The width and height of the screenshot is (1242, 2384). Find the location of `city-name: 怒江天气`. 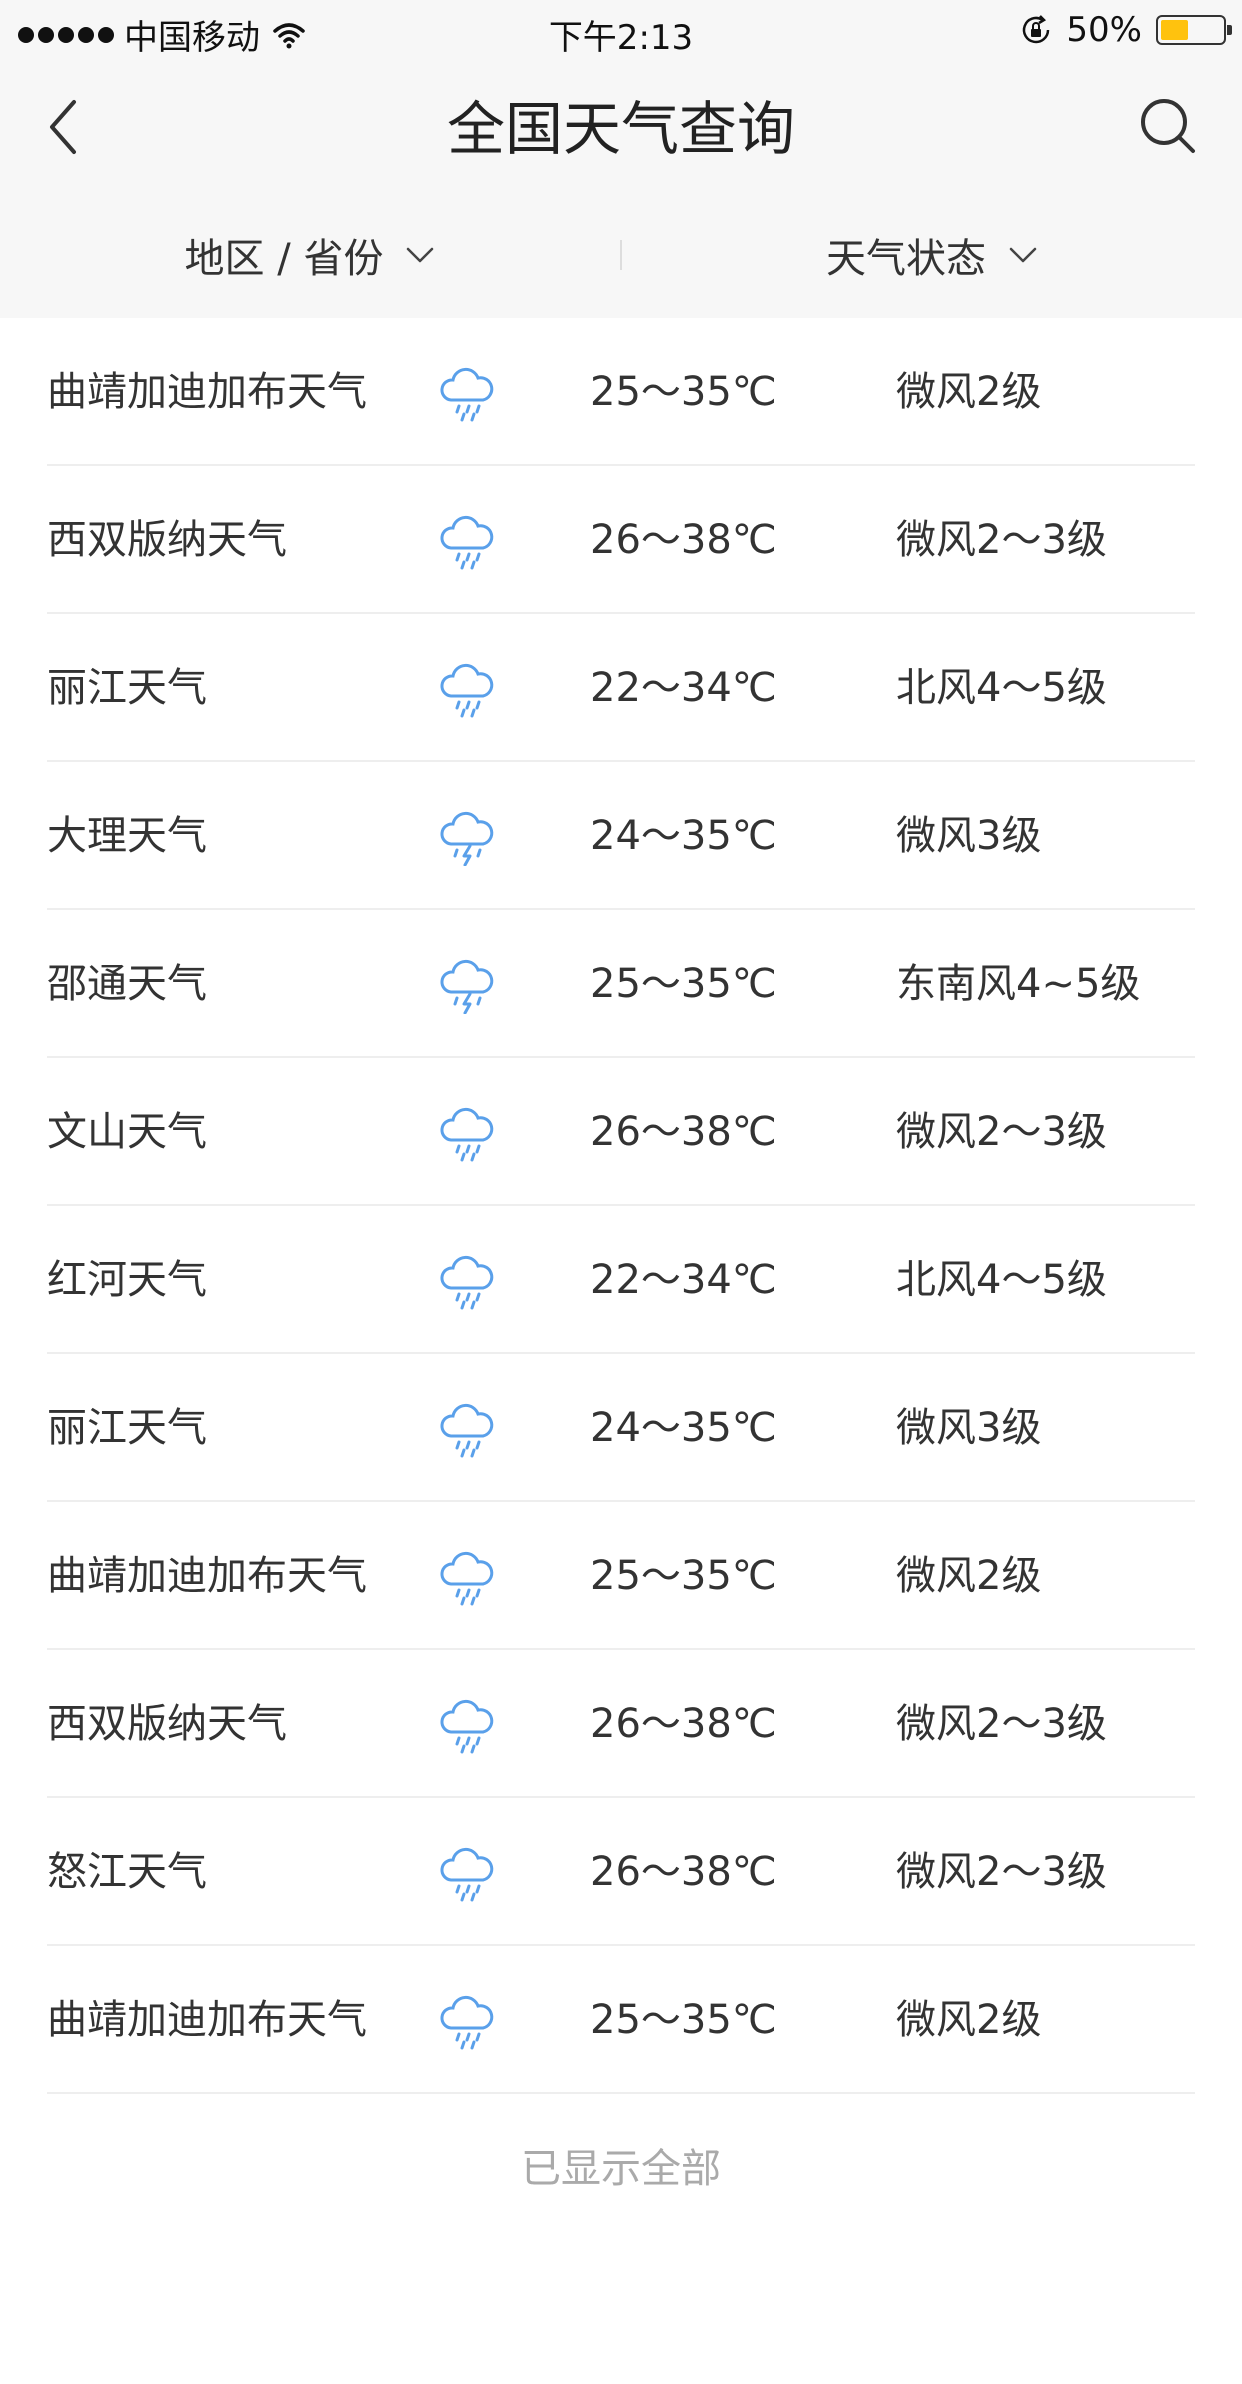

city-name: 怒江天气 is located at coordinates (127, 1872).